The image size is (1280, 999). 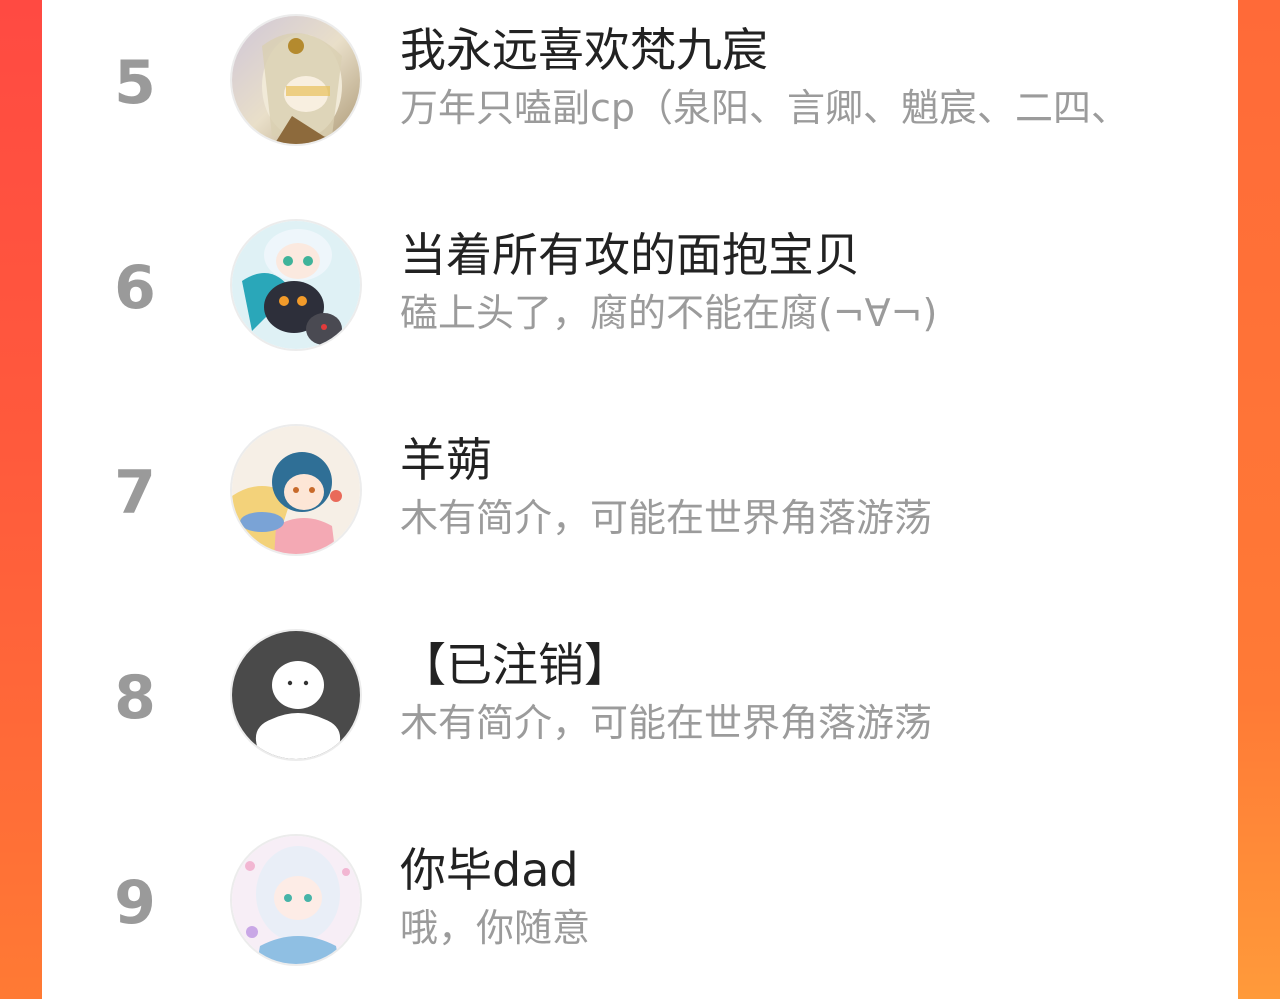 I want to click on user-name: 羊蒴, so click(x=446, y=460).